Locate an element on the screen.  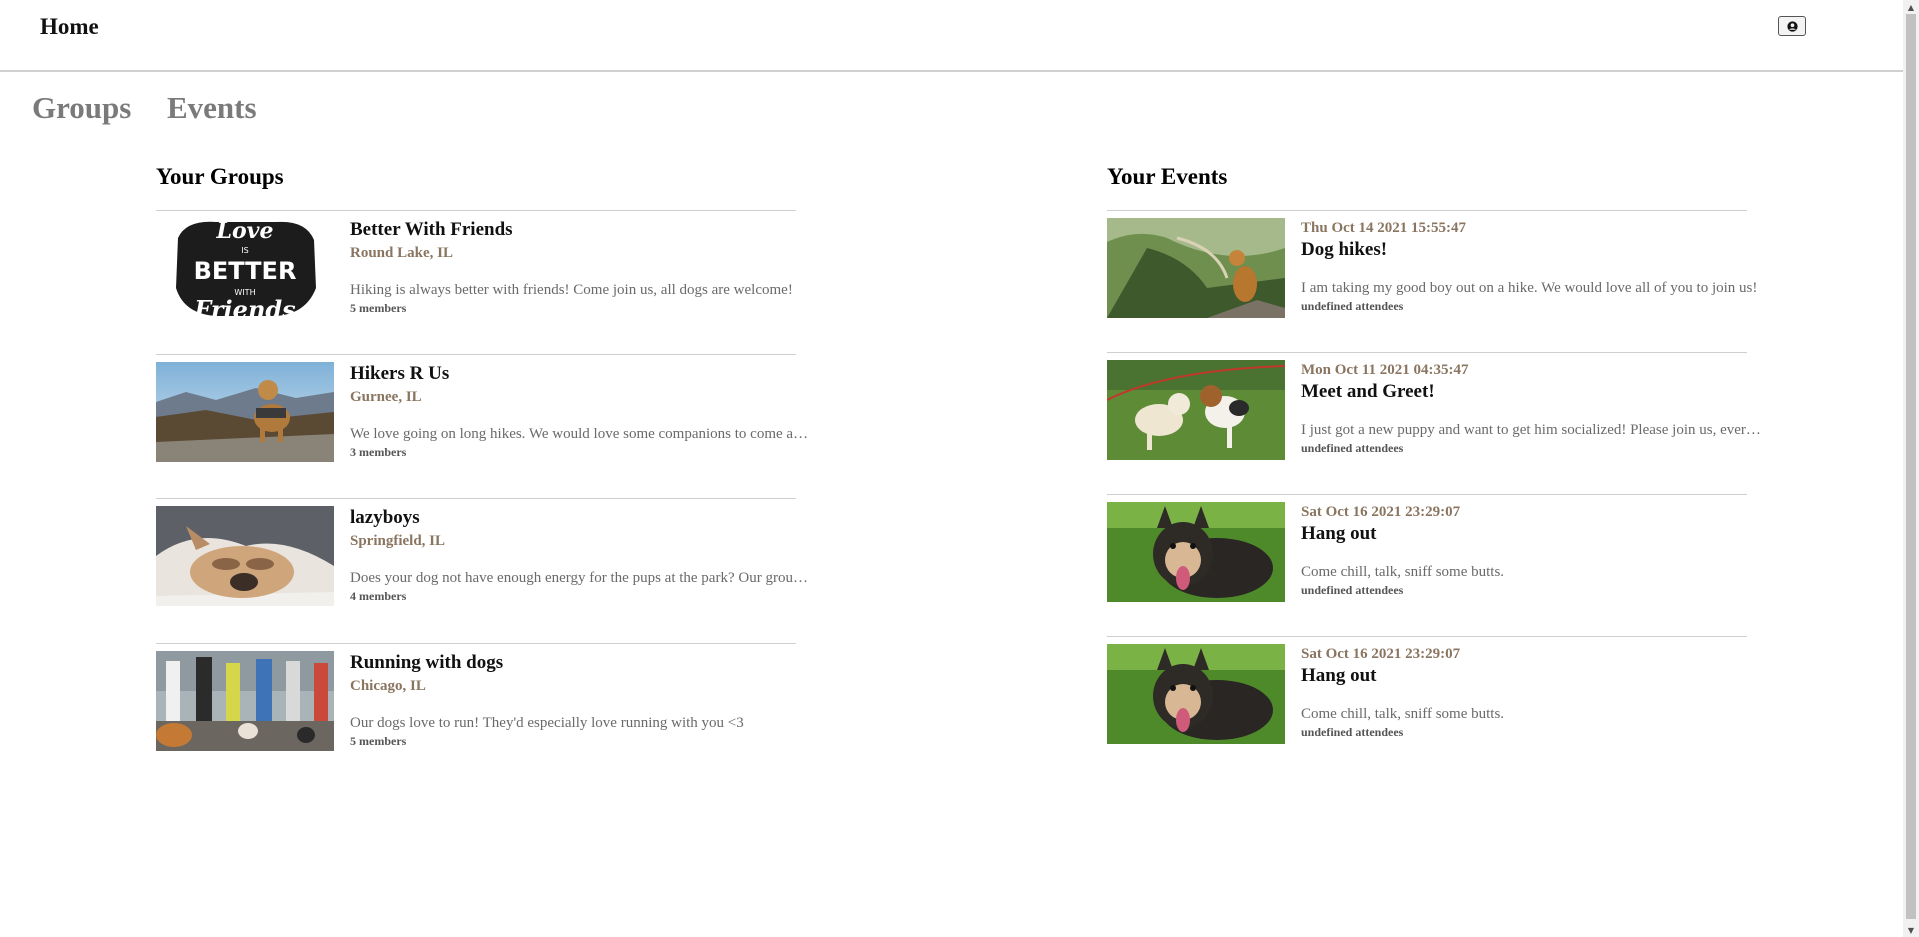
section-title: Your Groups is located at coordinates (220, 176).